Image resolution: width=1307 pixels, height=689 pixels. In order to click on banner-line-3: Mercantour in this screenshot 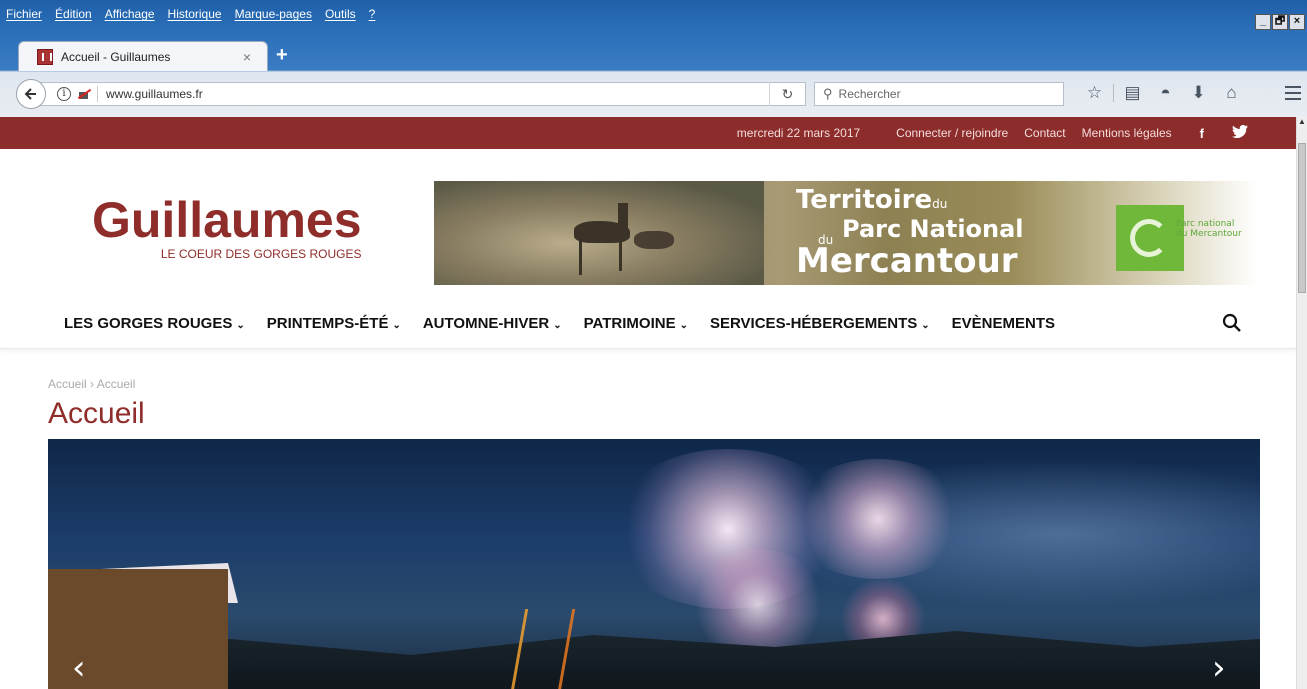, I will do `click(907, 261)`.